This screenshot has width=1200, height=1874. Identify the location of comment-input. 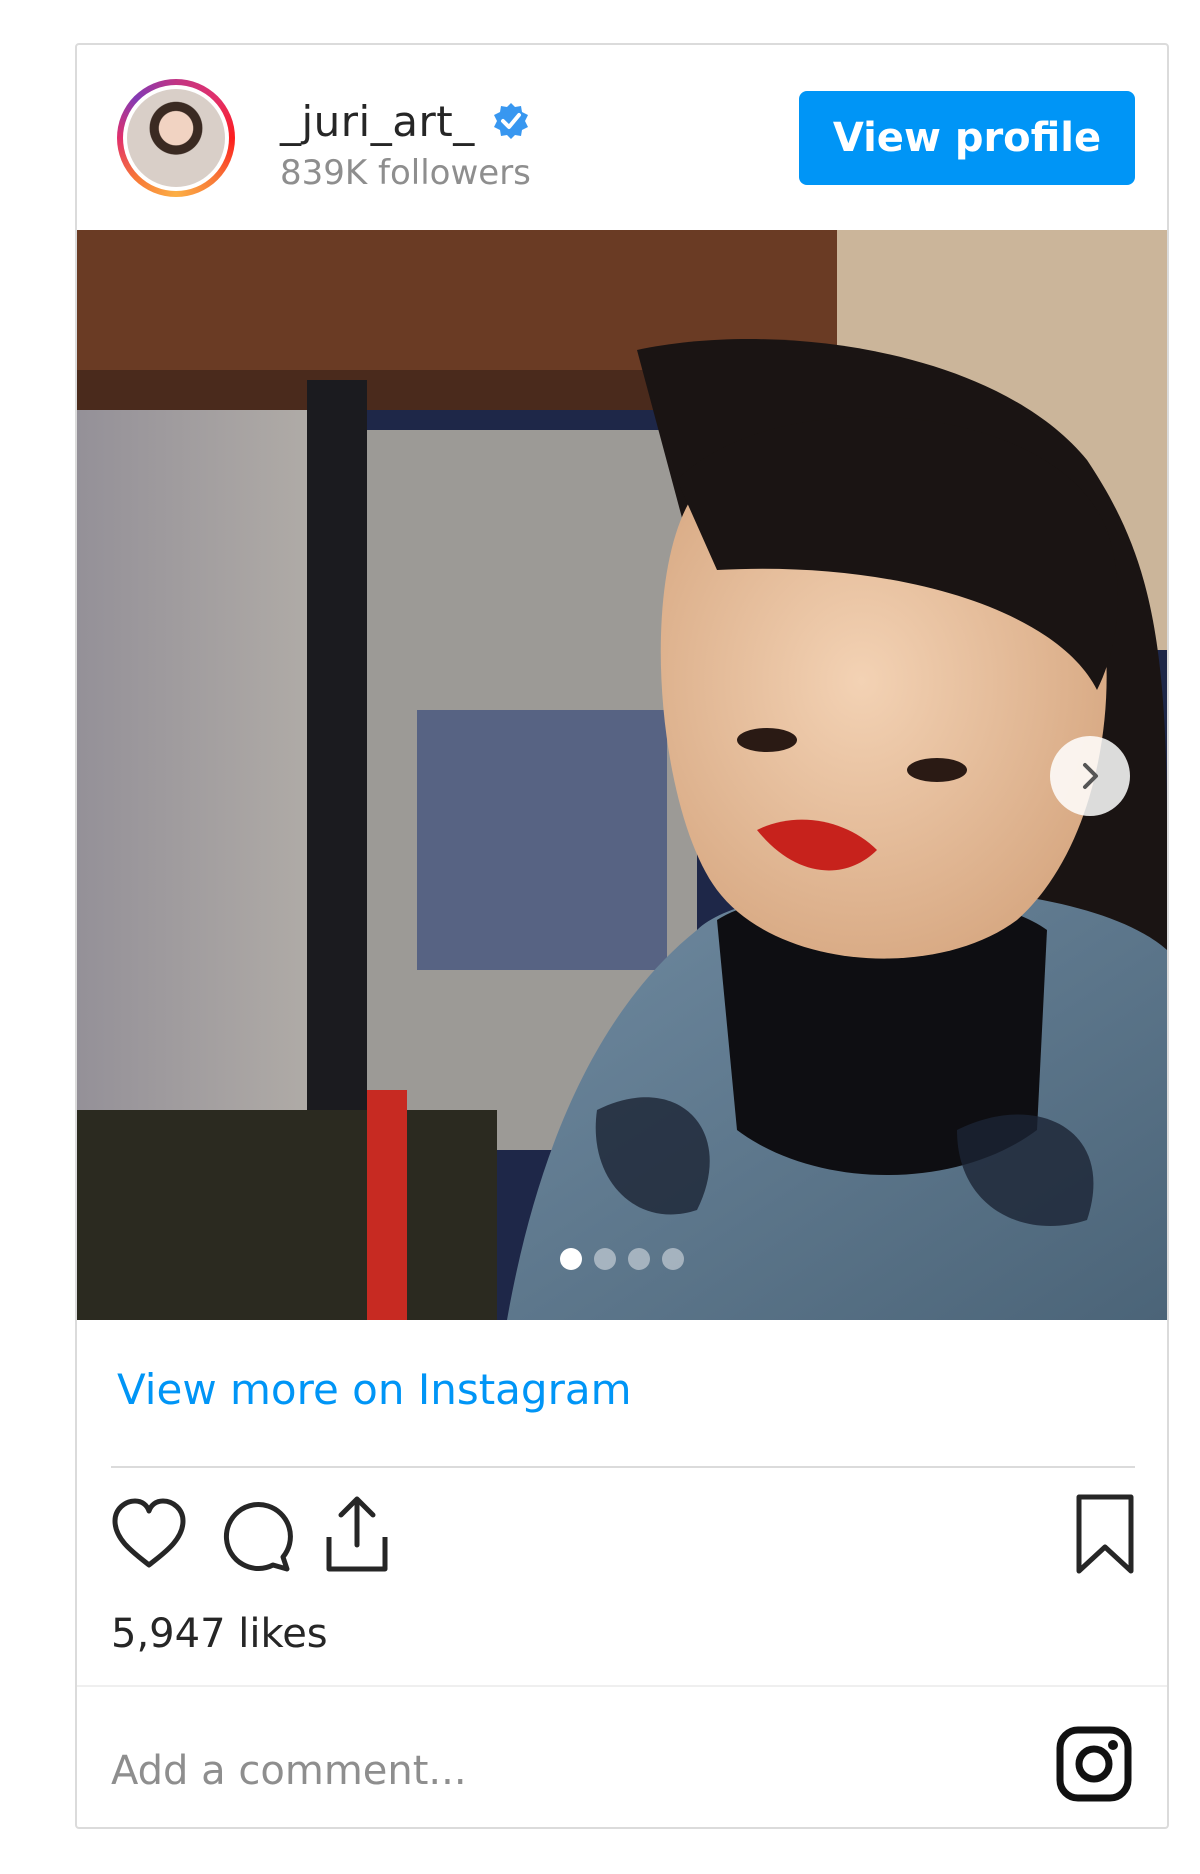
(551, 1771).